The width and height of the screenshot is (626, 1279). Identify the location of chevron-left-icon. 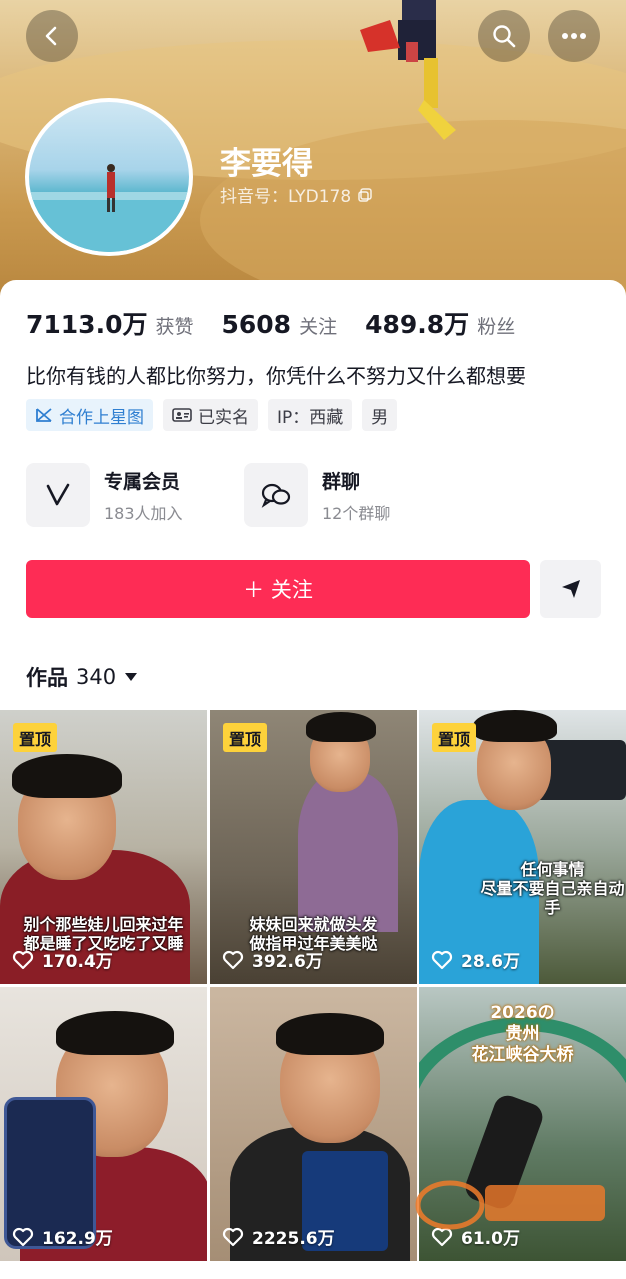
(51, 36).